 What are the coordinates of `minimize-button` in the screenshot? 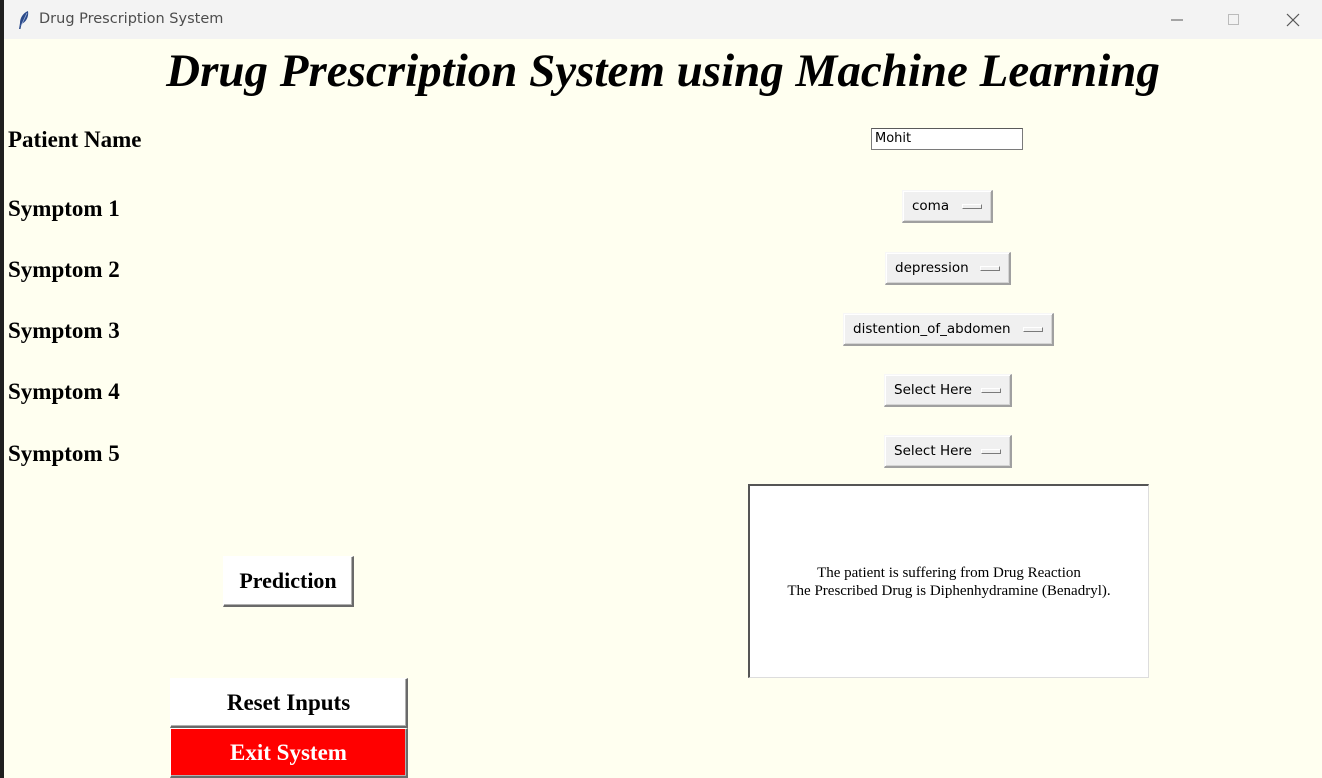 It's located at (1177, 19).